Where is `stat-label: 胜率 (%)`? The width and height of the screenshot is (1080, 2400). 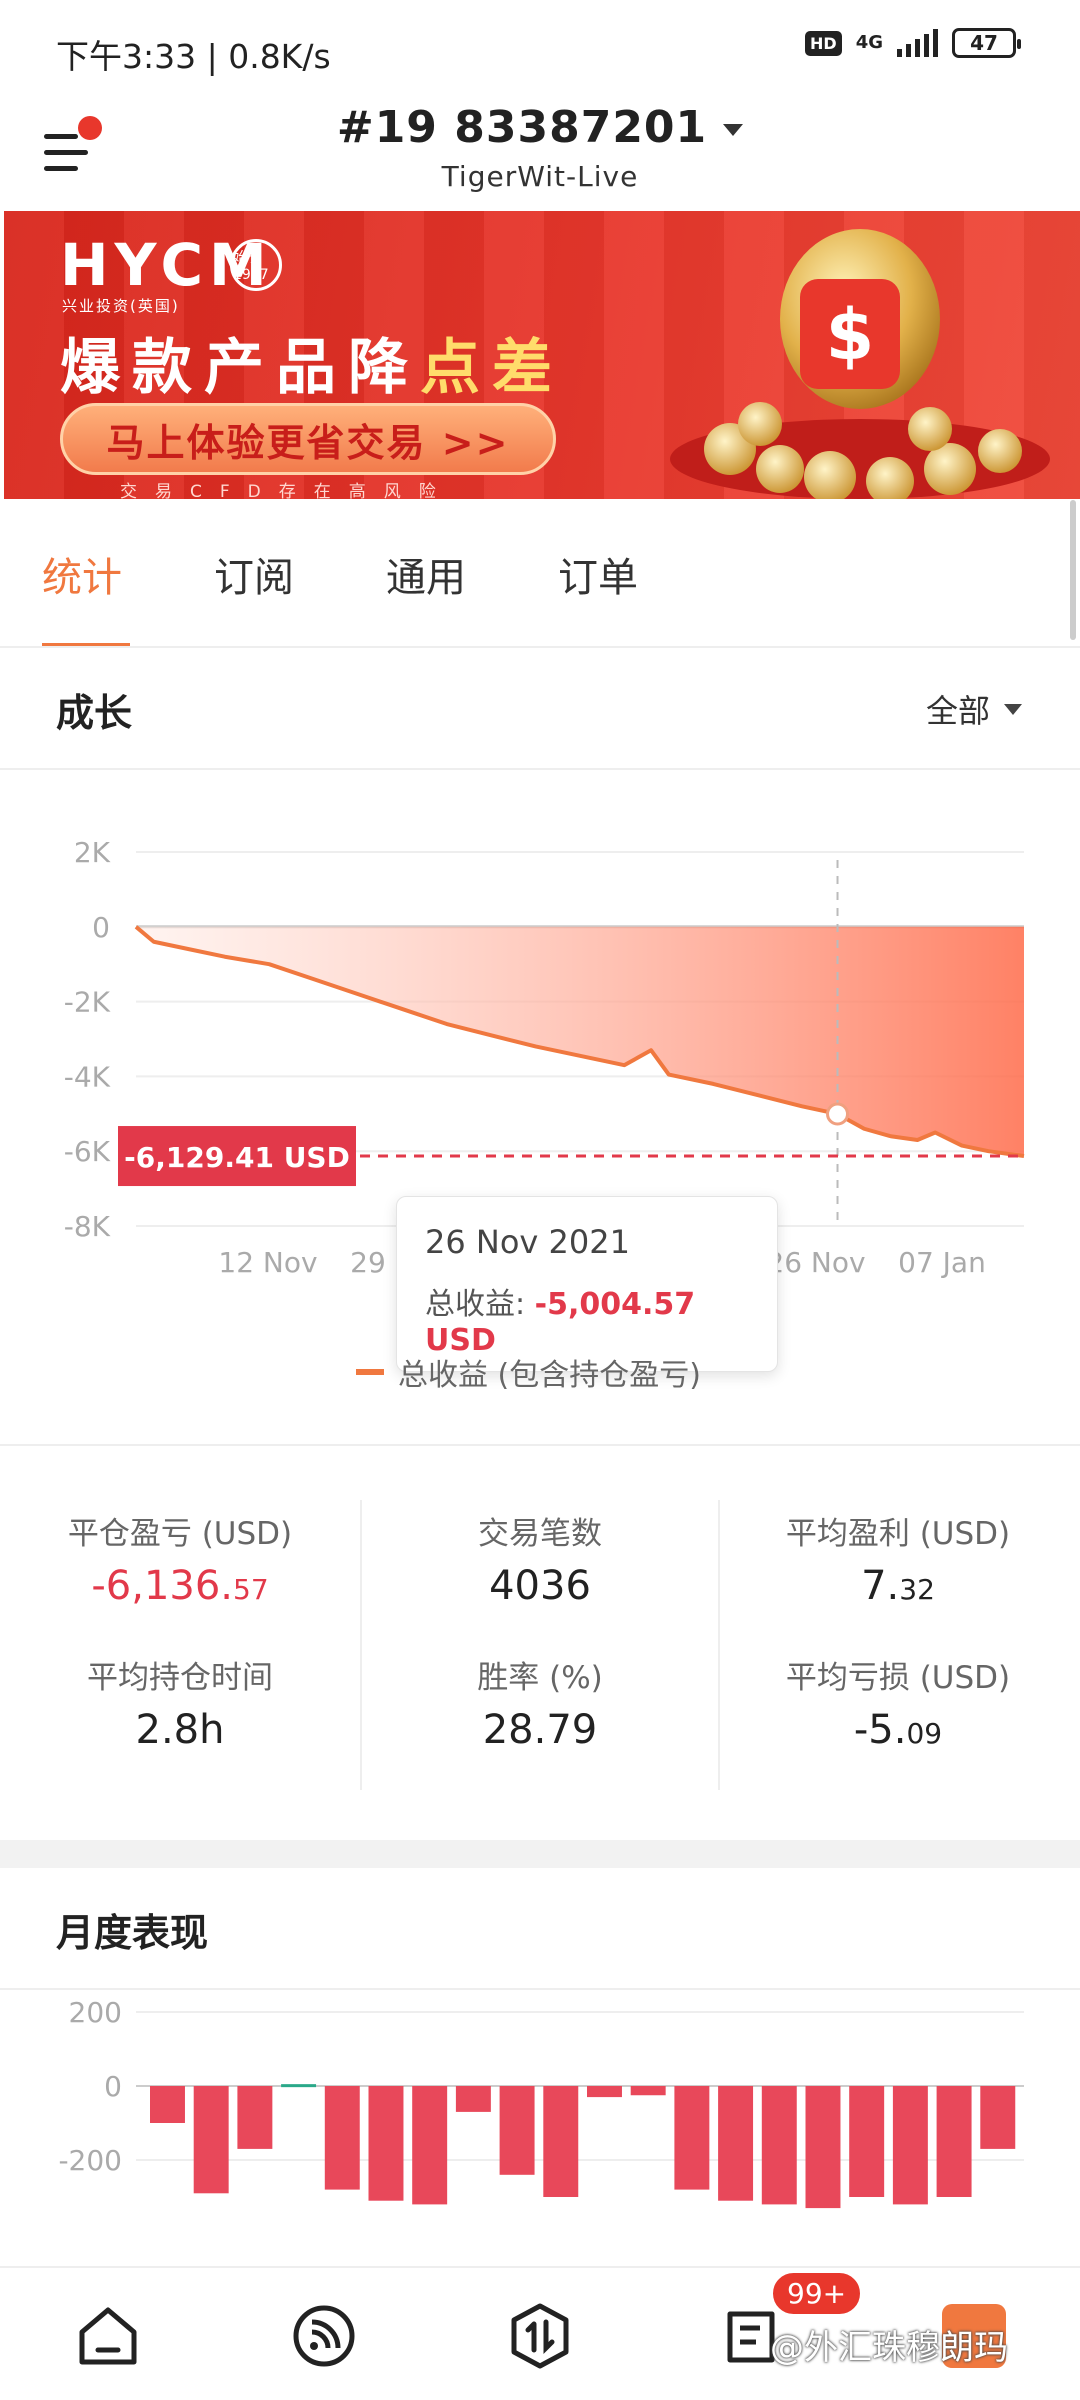 stat-label: 胜率 (%) is located at coordinates (540, 1678).